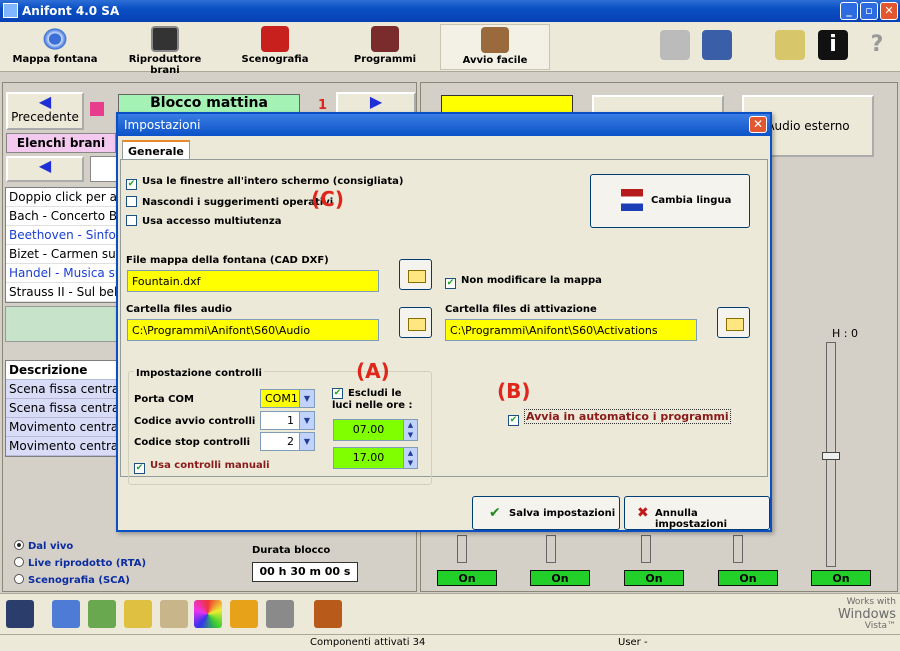  I want to click on toolbar-mappa-fontana: Mappa fontana, so click(55, 47).